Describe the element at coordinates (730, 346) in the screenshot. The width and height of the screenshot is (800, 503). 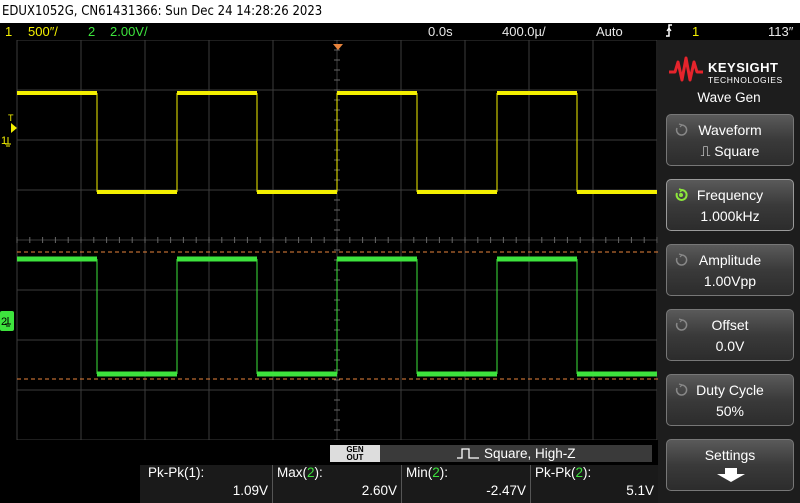
I see `offset-value: 0.0V` at that location.